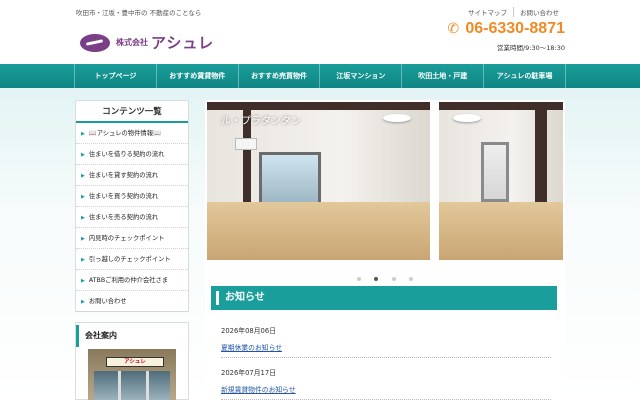  What do you see at coordinates (442, 76) in the screenshot?
I see `nav-suita-land-houses: 吹田土地・戸建` at bounding box center [442, 76].